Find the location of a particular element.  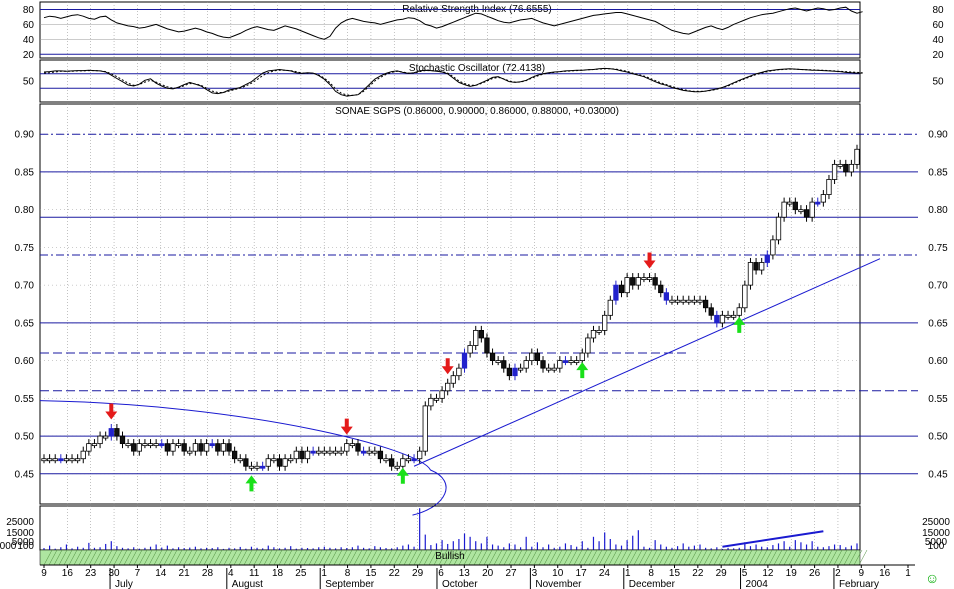

x-day-label: 9 is located at coordinates (862, 573).